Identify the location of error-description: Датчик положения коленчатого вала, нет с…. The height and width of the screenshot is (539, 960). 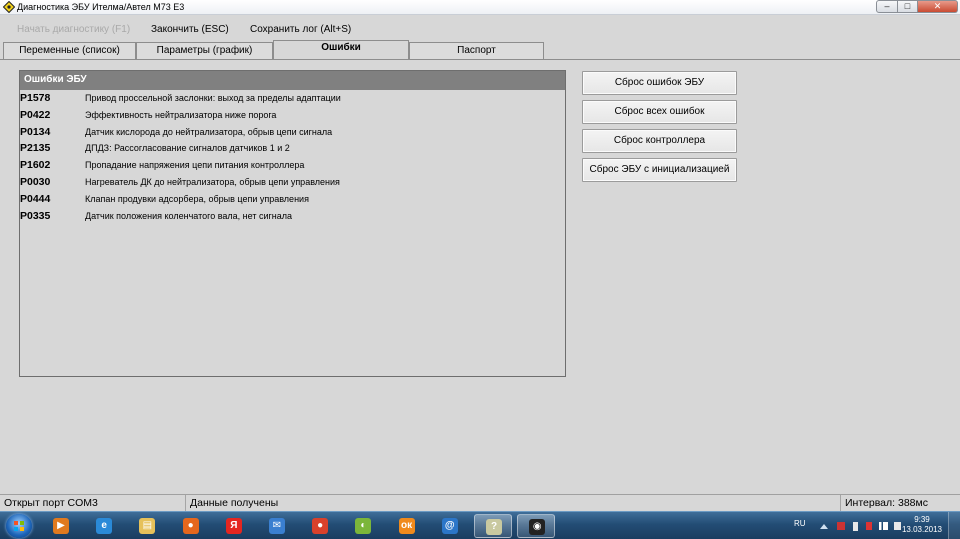
(188, 215).